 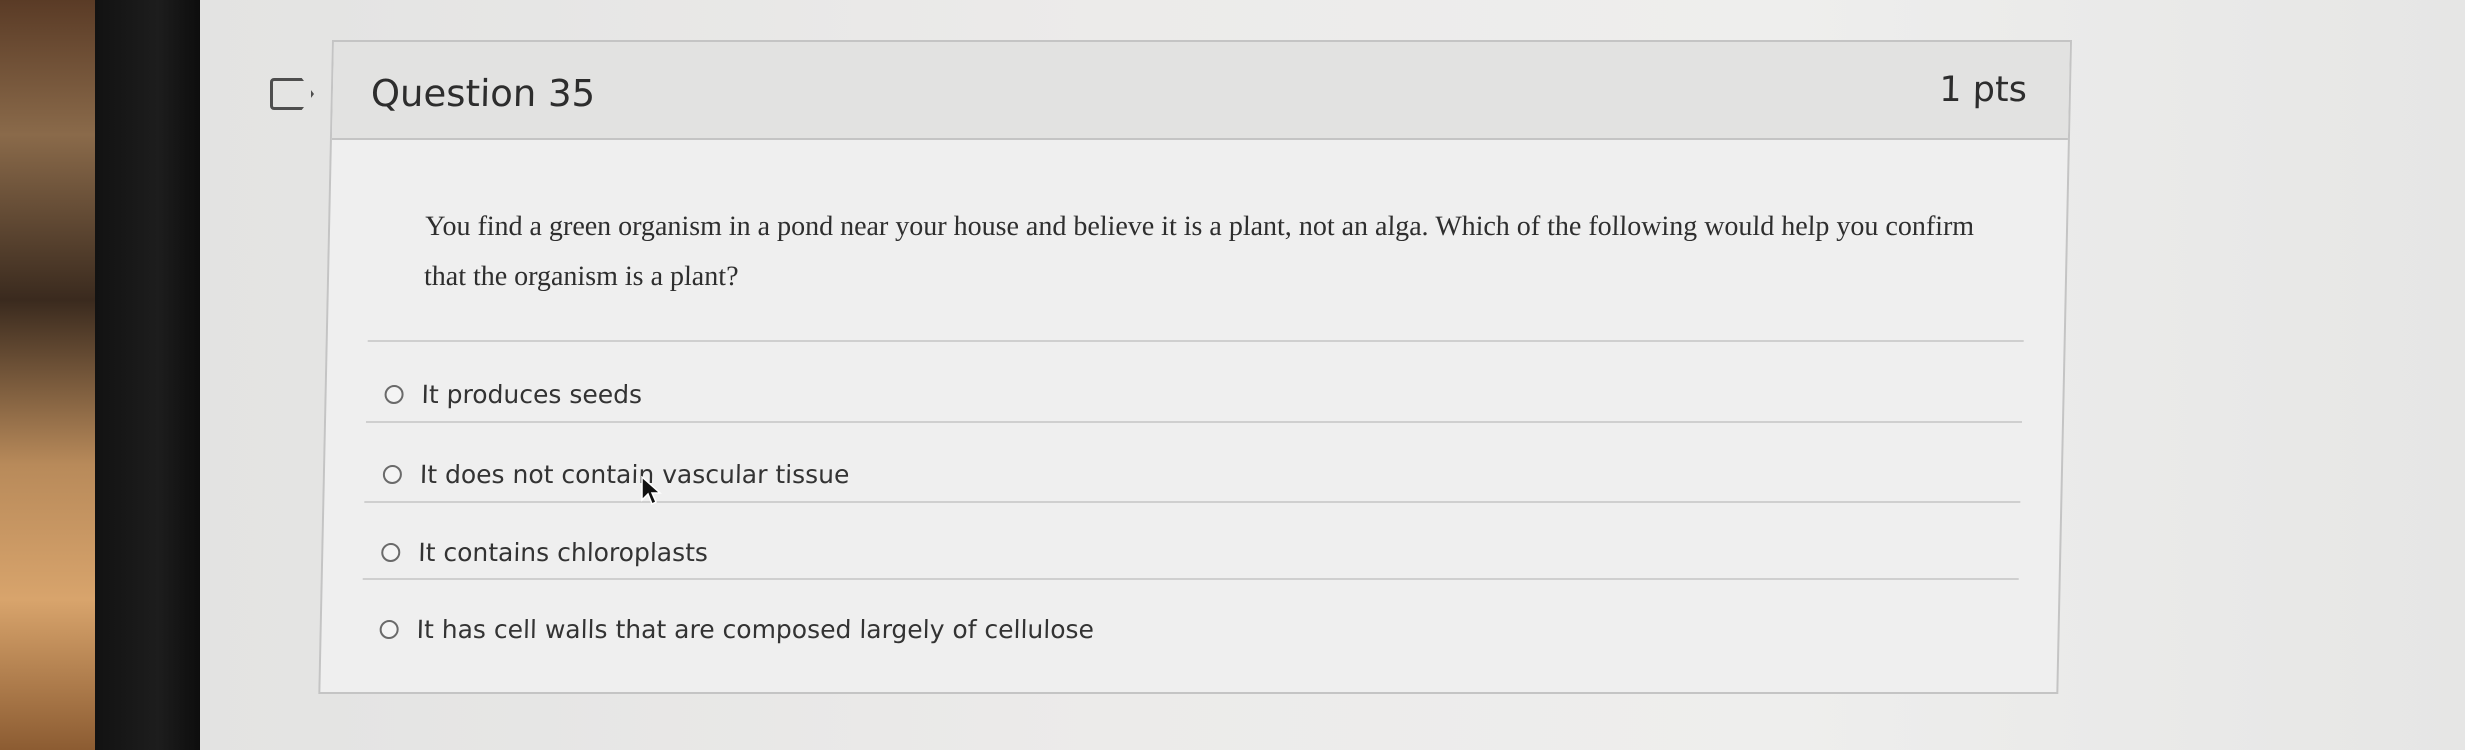 I want to click on answer-label: It produces seeds, so click(x=532, y=394).